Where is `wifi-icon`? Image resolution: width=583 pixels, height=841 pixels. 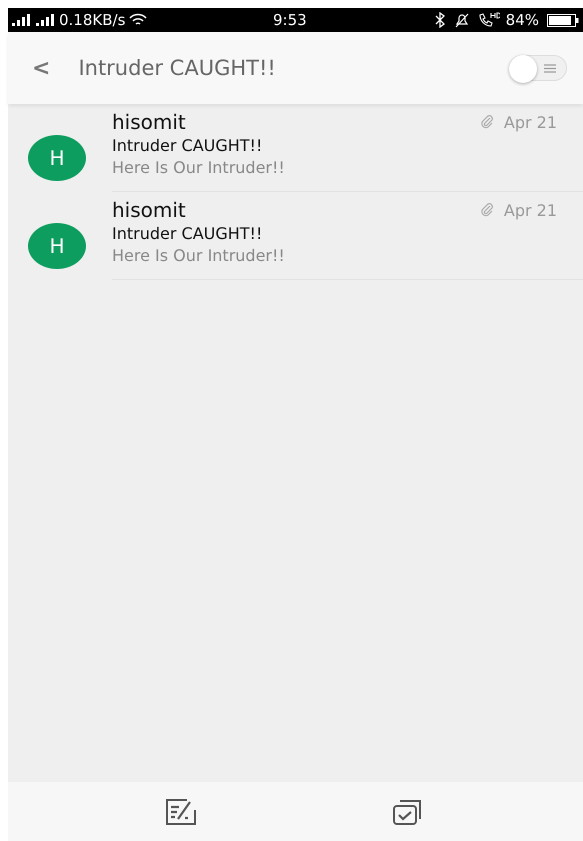 wifi-icon is located at coordinates (138, 20).